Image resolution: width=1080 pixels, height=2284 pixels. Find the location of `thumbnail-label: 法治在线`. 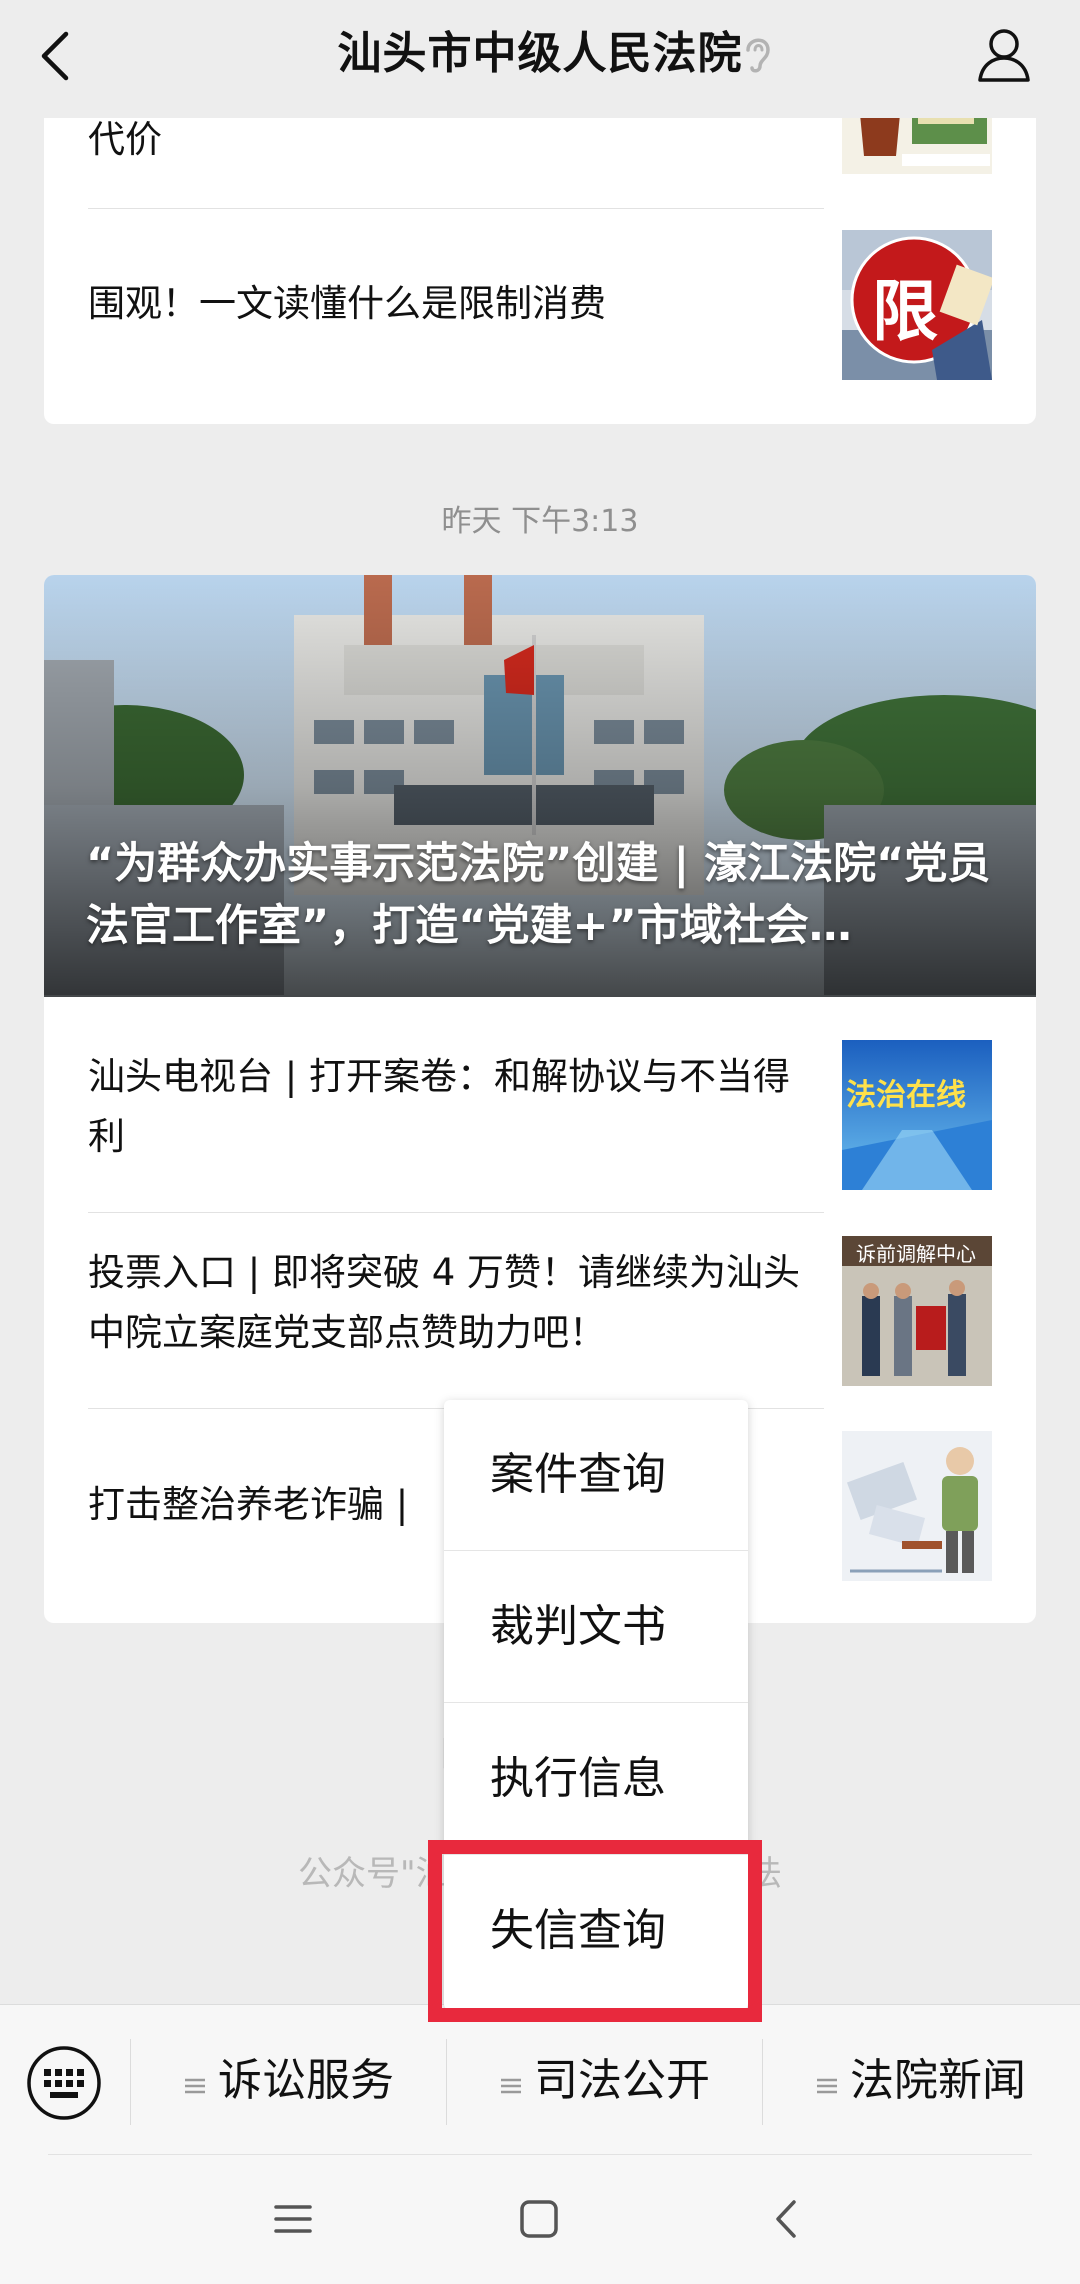

thumbnail-label: 法治在线 is located at coordinates (906, 1095).